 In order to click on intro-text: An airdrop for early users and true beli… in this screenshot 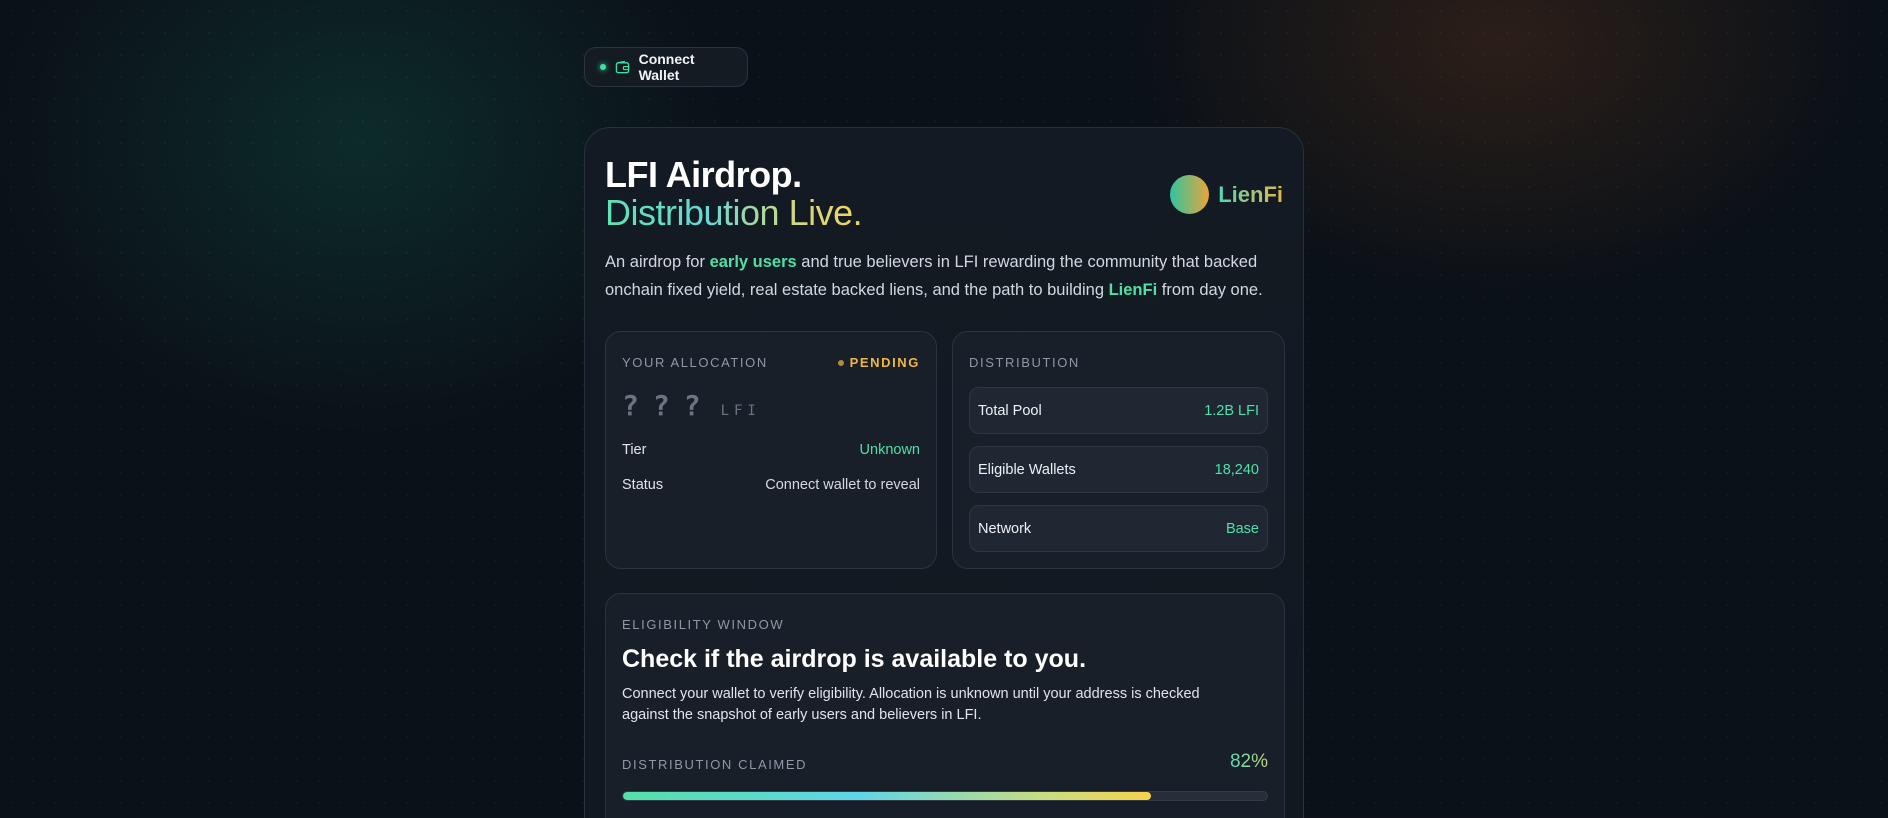, I will do `click(950, 276)`.